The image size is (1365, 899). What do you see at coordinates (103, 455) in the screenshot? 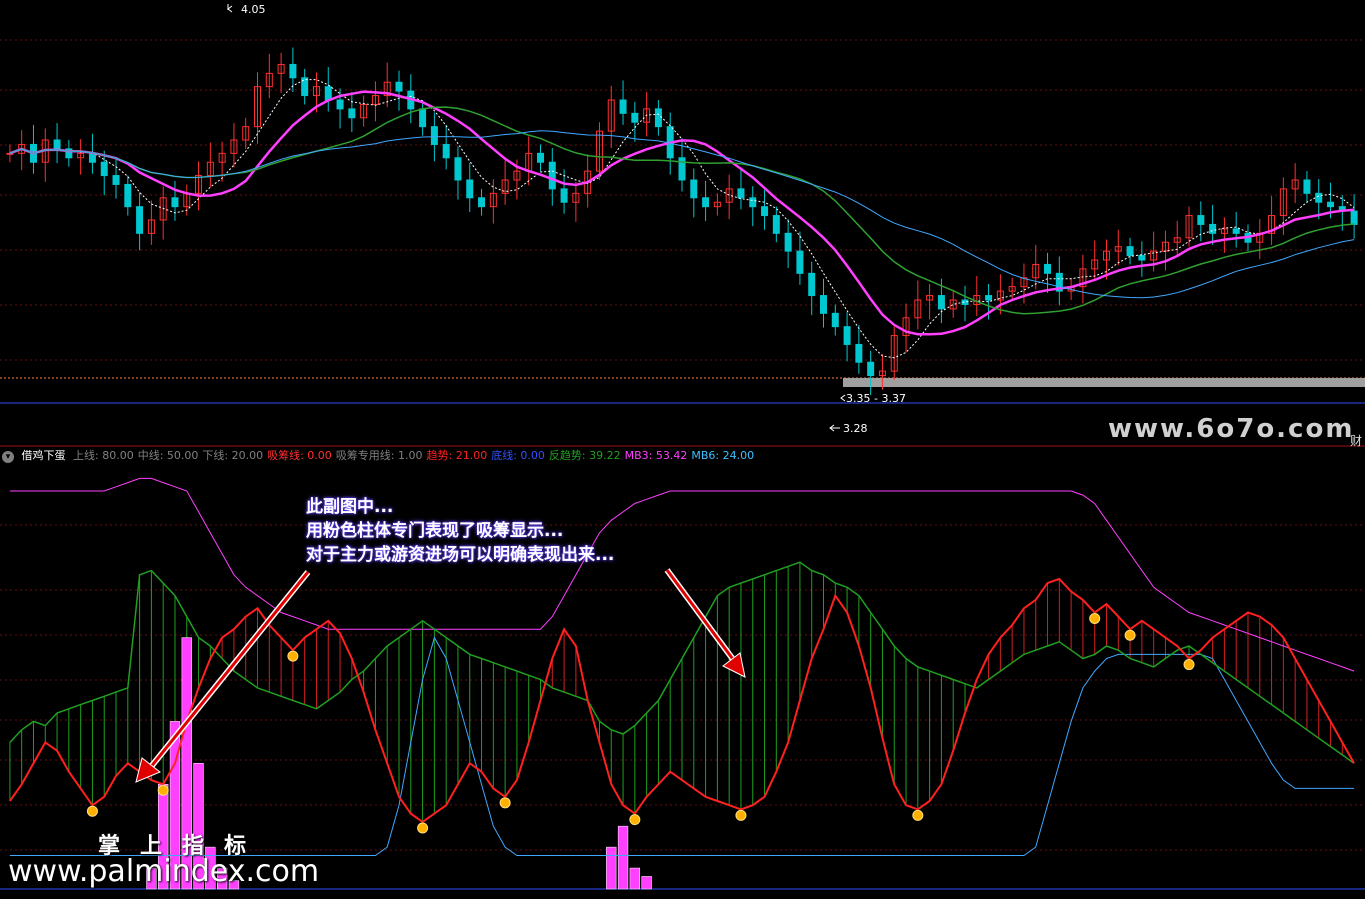
I see `indicator-value-0: 上线: 80.00` at bounding box center [103, 455].